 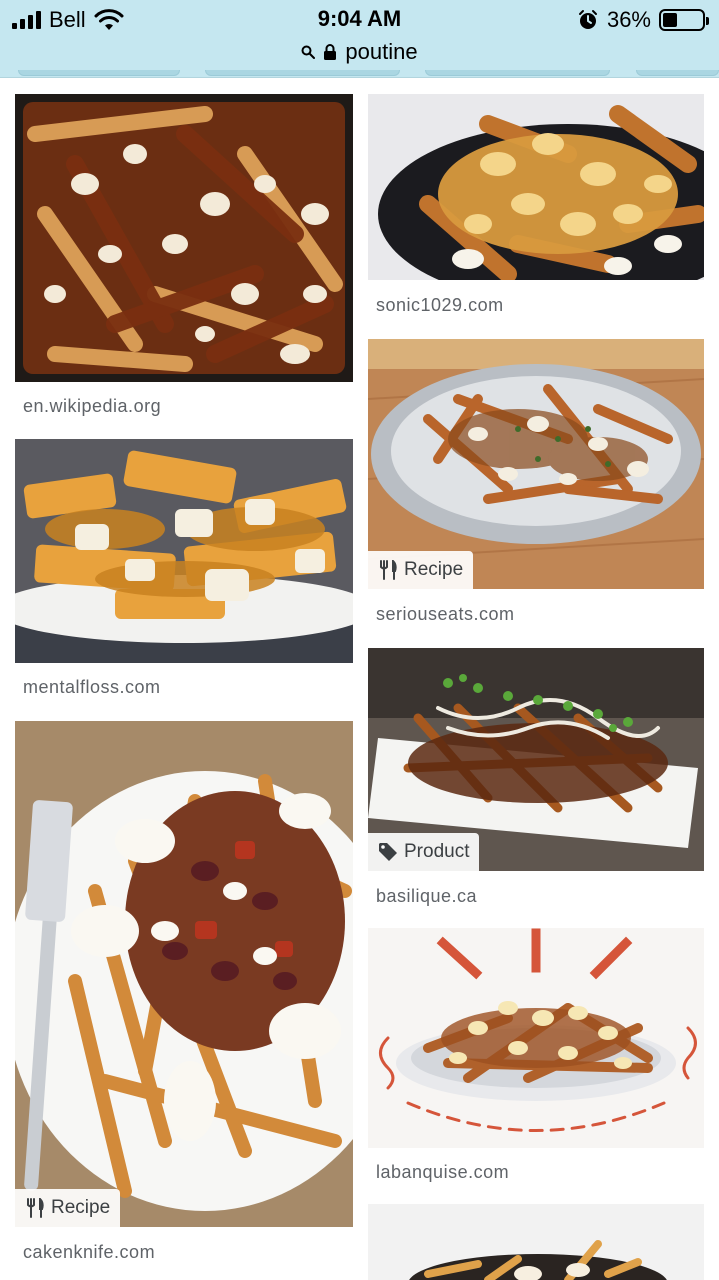 I want to click on result-source: cakenknife.com, so click(x=89, y=1252).